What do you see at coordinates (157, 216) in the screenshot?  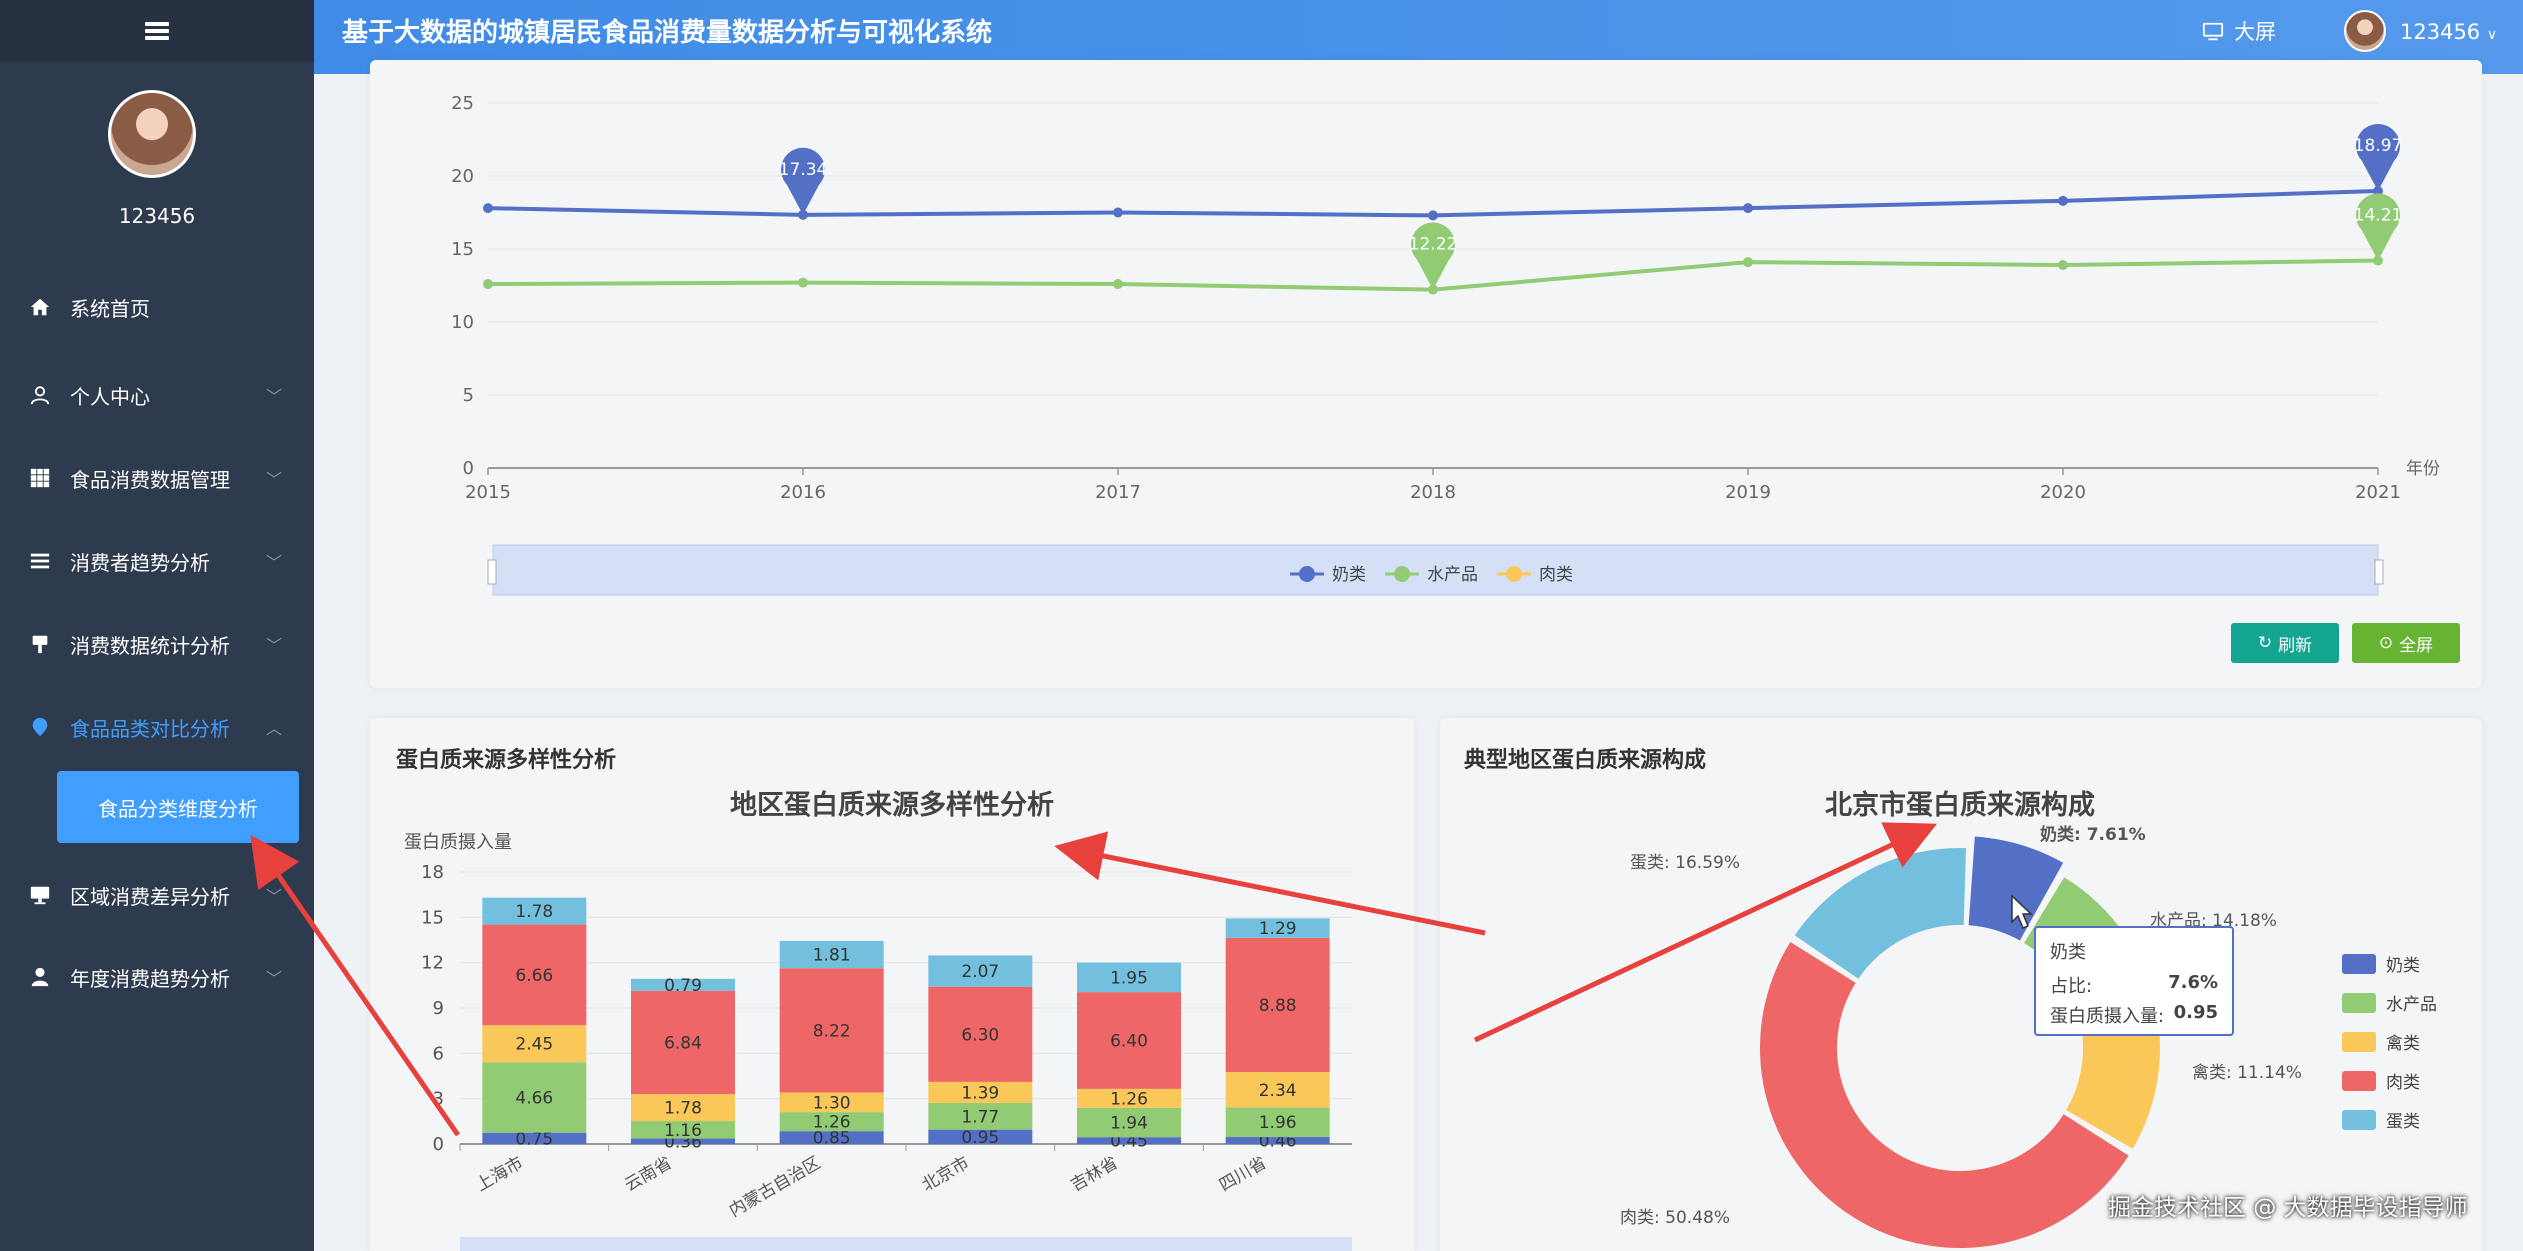 I see `sidebar-username: 123456` at bounding box center [157, 216].